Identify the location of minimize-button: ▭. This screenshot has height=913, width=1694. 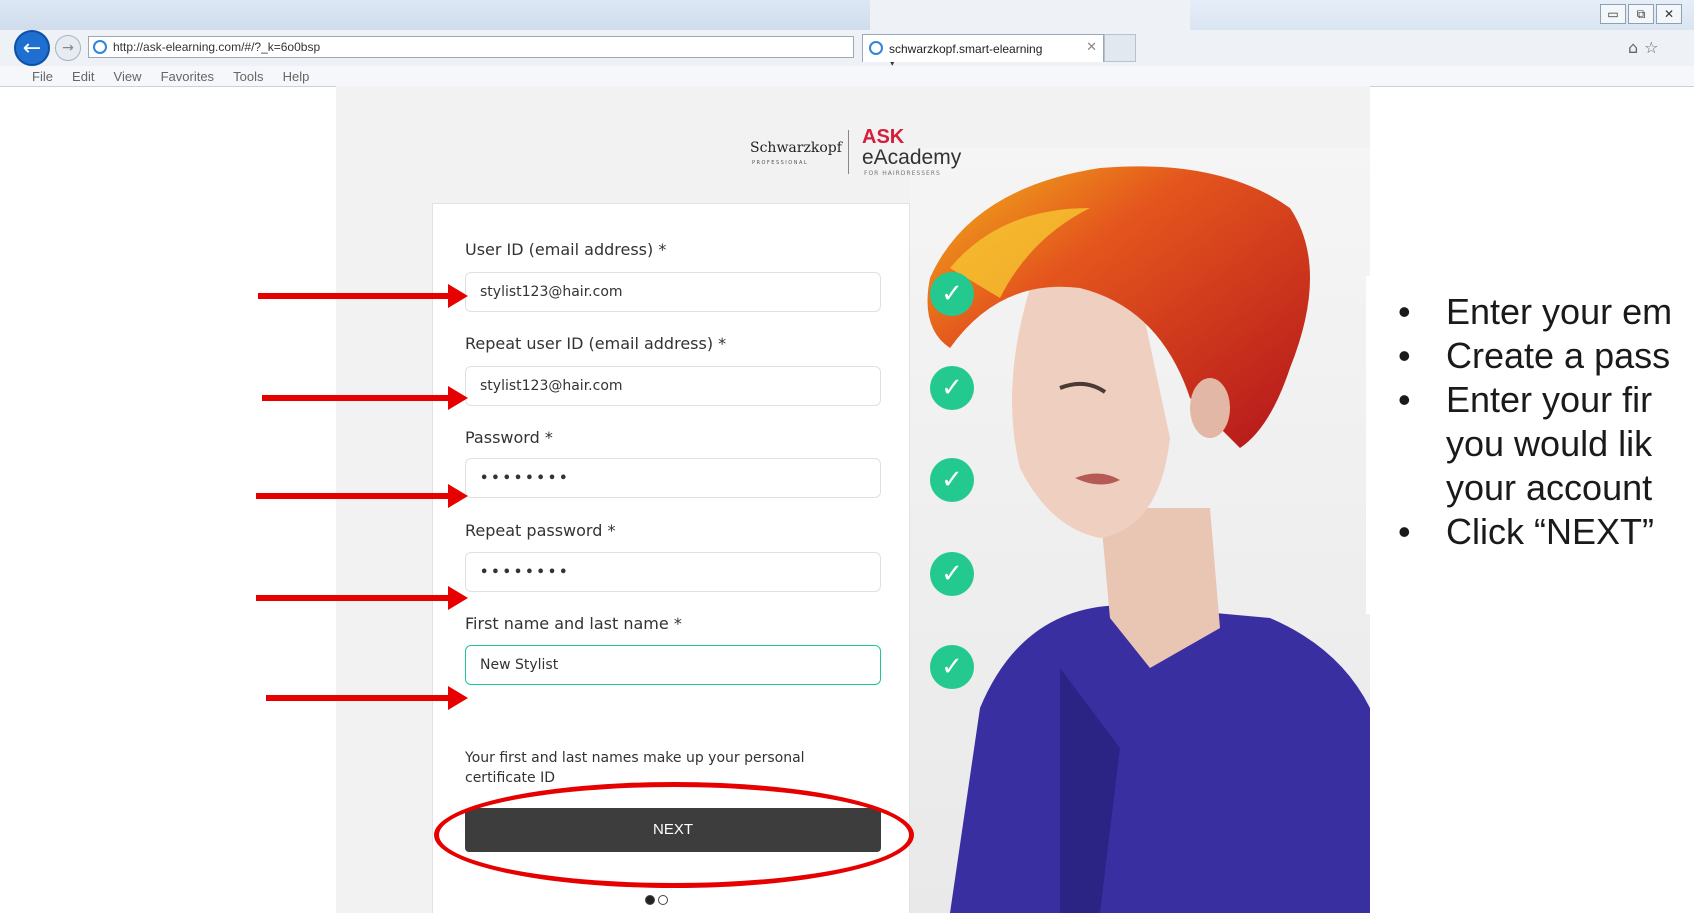
(1613, 14).